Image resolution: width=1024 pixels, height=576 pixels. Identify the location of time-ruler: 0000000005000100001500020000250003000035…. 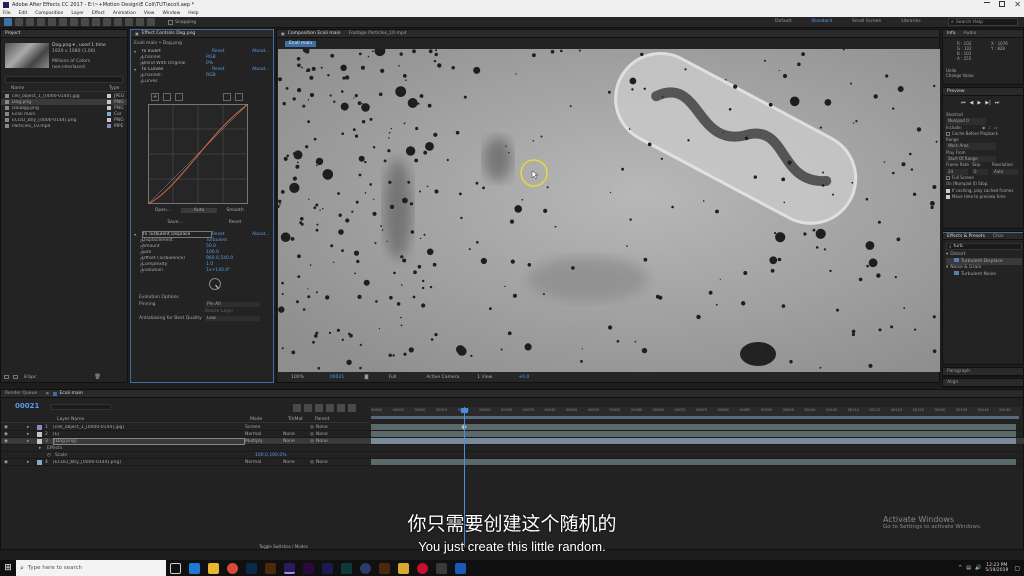
(696, 411).